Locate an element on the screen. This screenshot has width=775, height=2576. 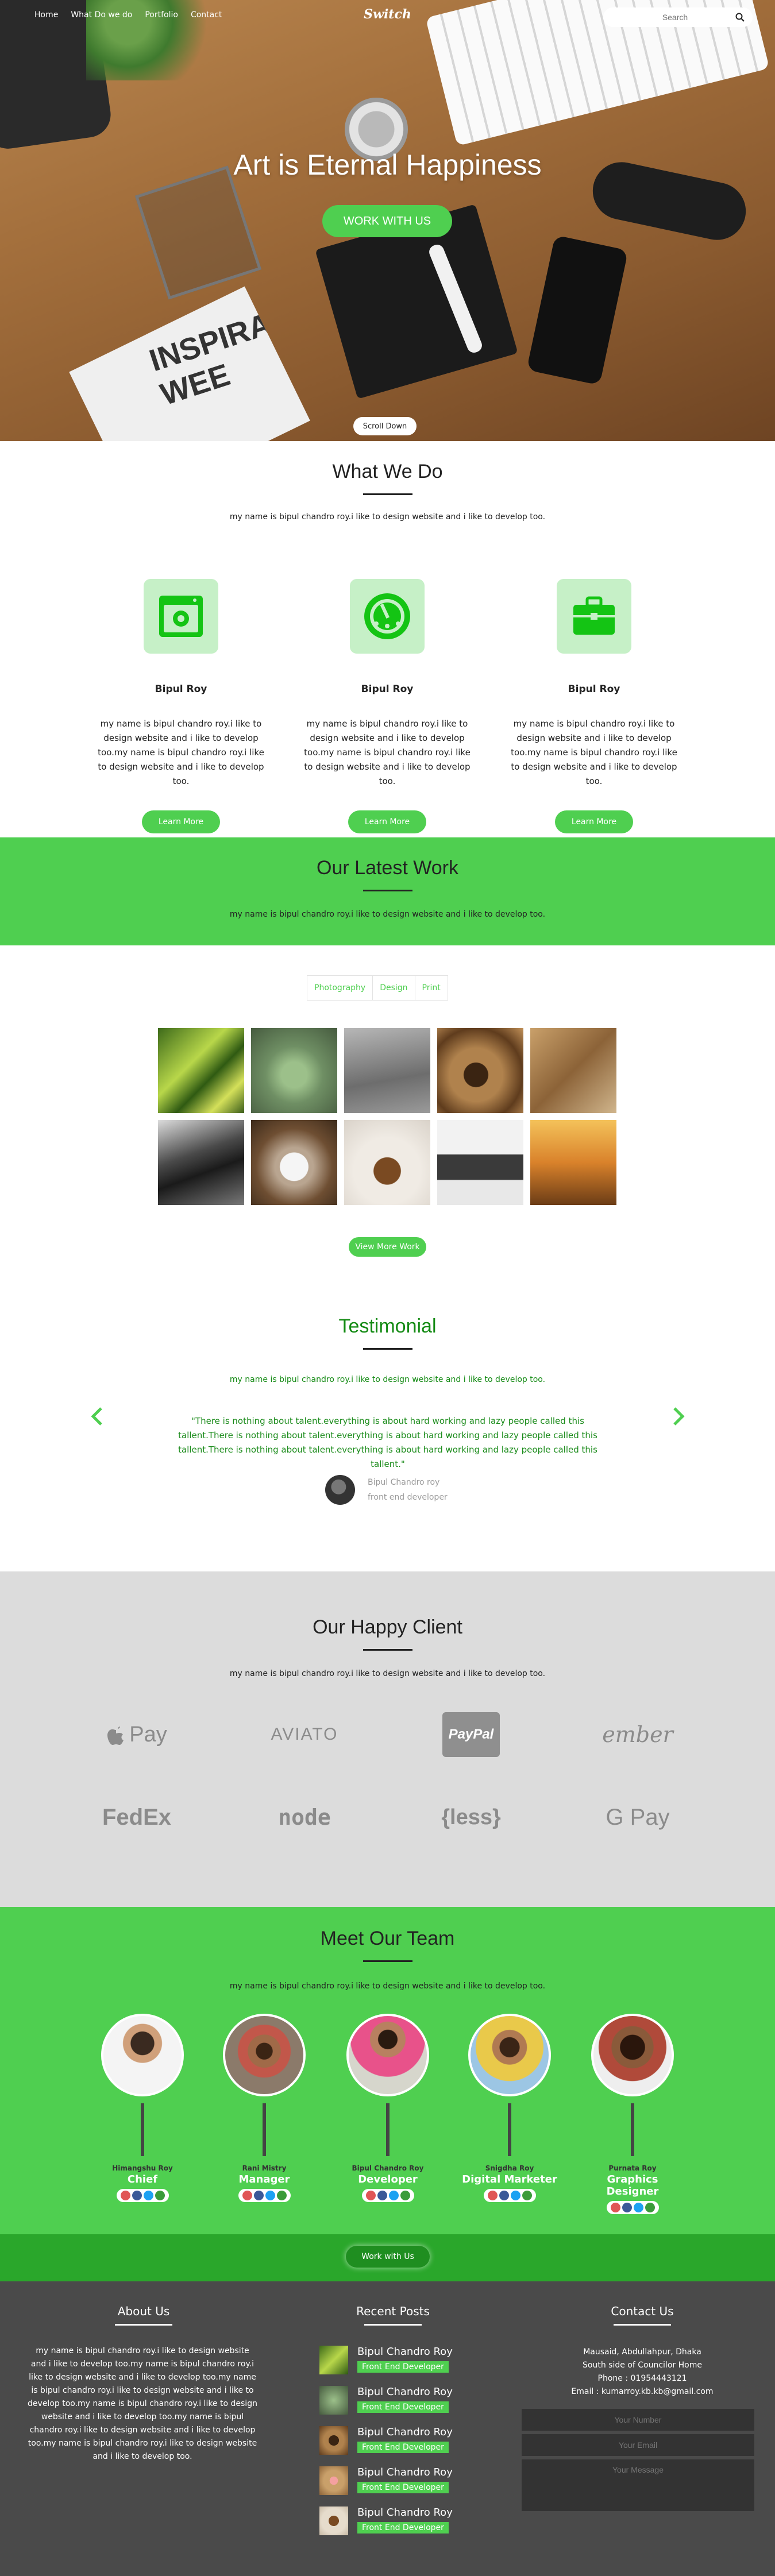
fedex-logo: FedEx is located at coordinates (137, 1817).